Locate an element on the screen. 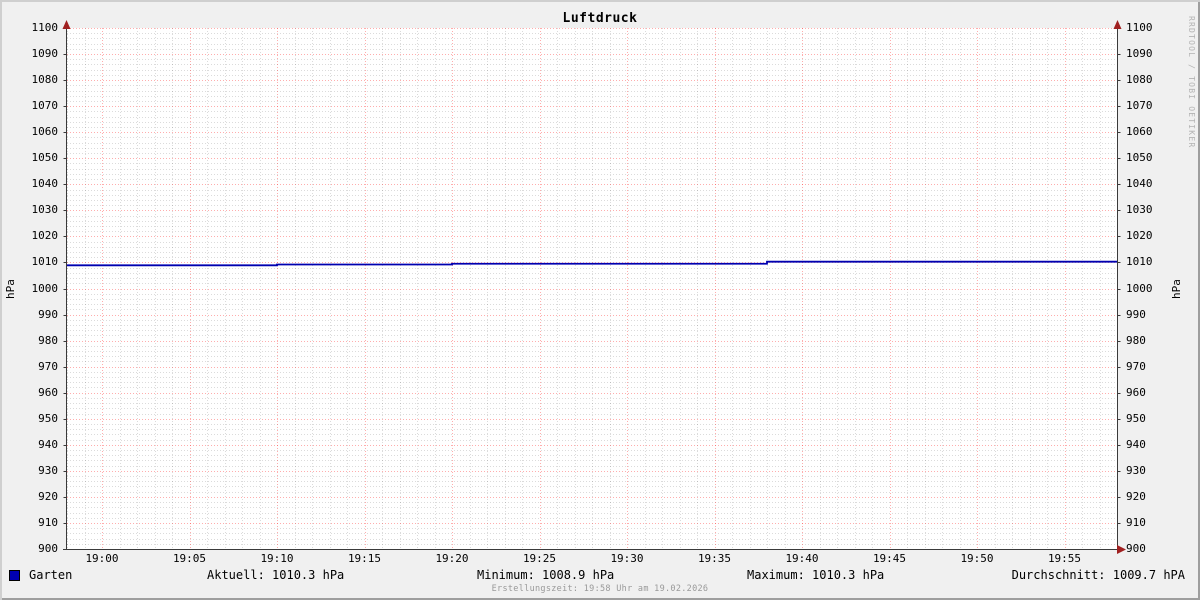 The image size is (1200, 600). x-tick-label: 19:40 is located at coordinates (802, 558).